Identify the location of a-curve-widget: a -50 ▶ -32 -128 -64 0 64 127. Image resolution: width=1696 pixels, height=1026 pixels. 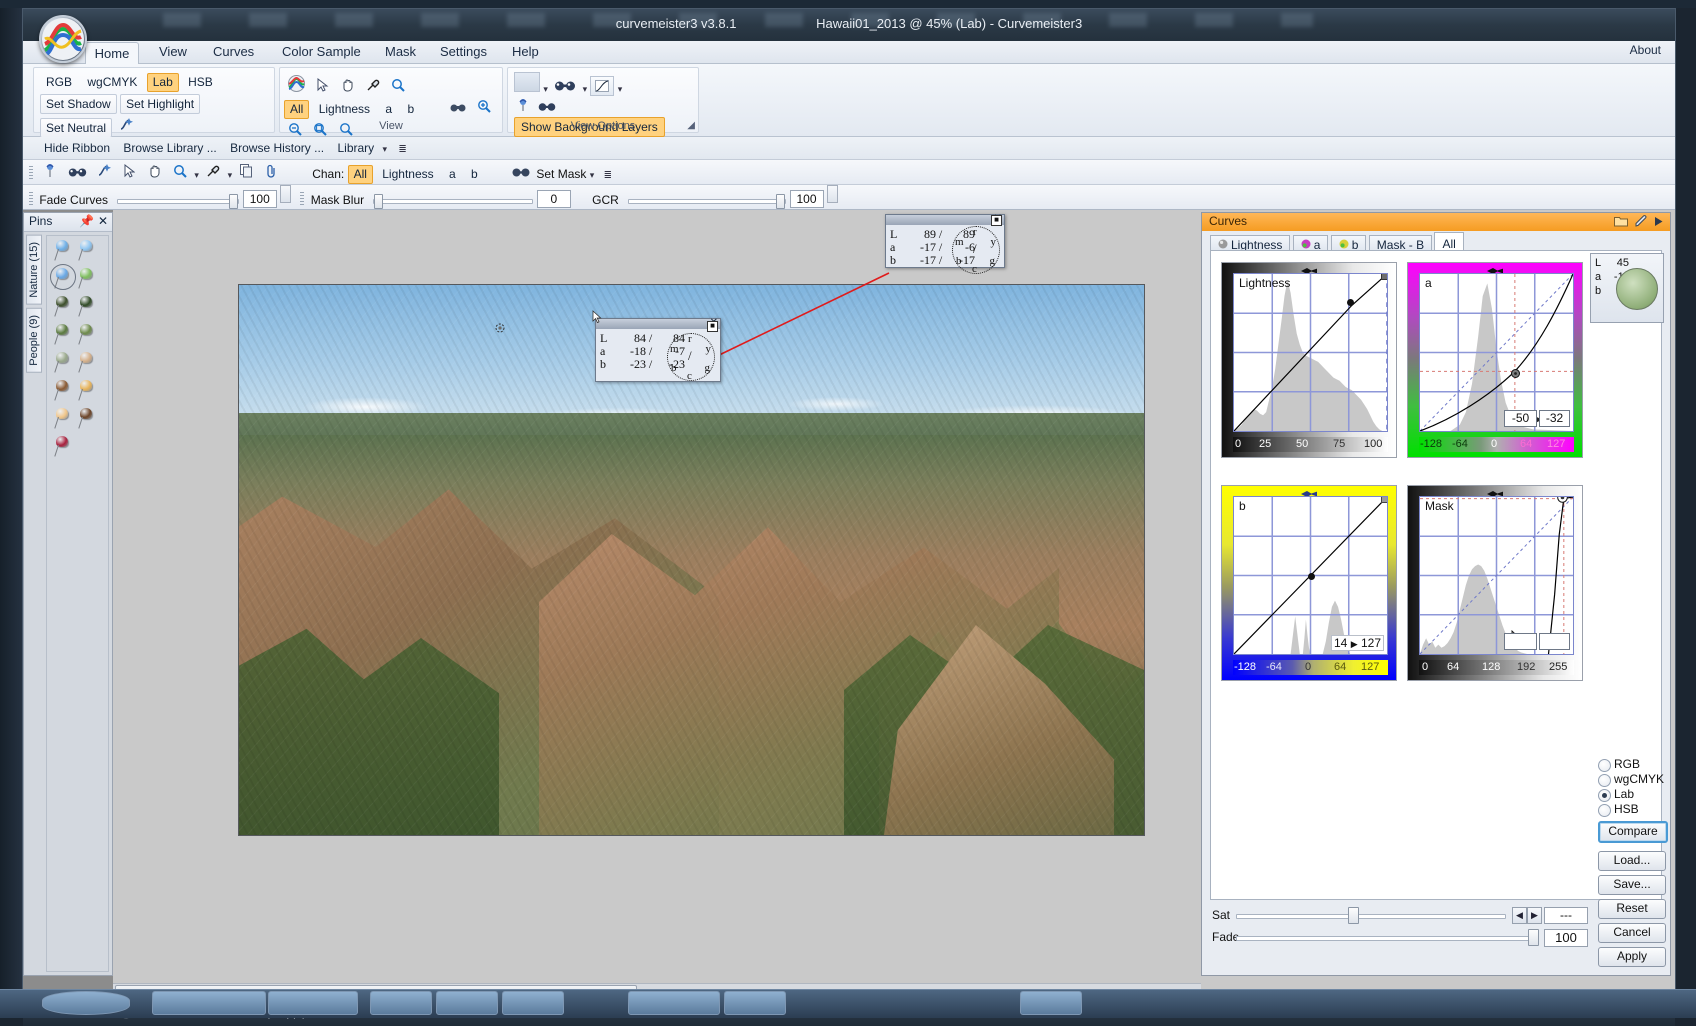
(1495, 360).